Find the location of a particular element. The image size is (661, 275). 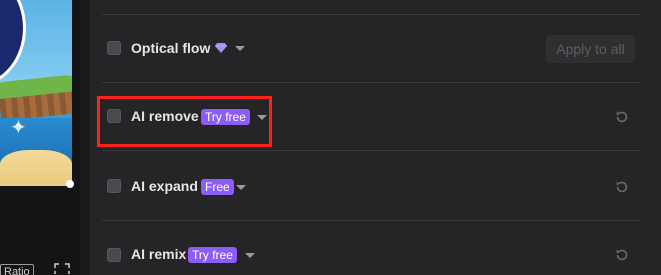

apply-to-all-button: Apply to all is located at coordinates (590, 49).